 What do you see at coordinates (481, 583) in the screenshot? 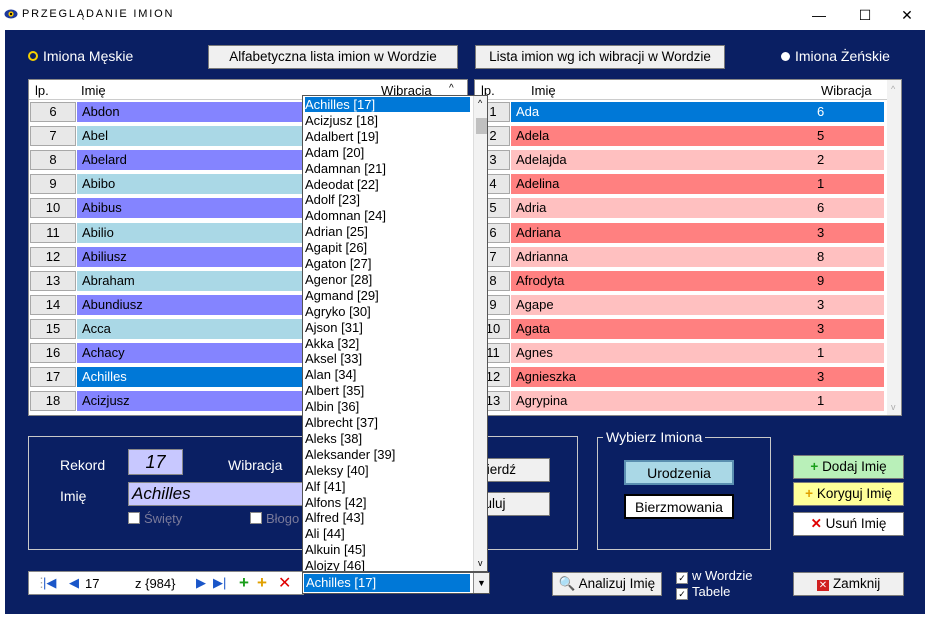
I see `chevron-down-icon: ▼` at bounding box center [481, 583].